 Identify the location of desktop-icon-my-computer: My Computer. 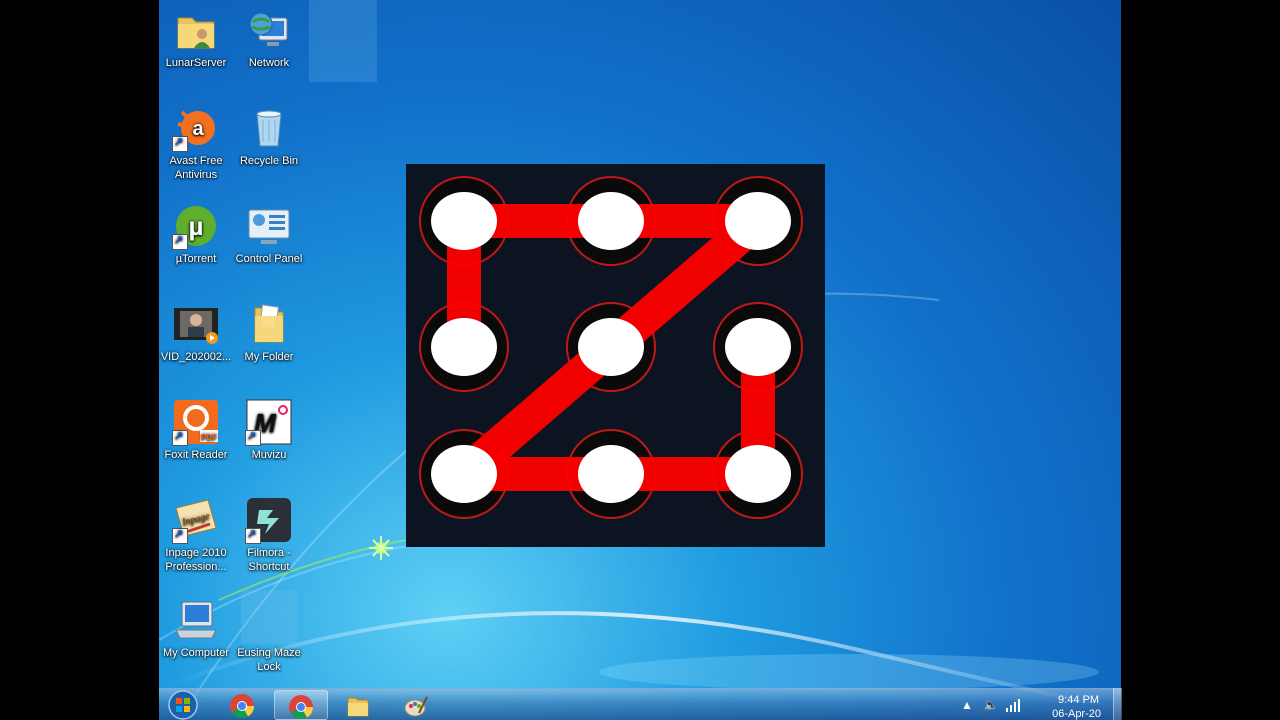
(196, 628).